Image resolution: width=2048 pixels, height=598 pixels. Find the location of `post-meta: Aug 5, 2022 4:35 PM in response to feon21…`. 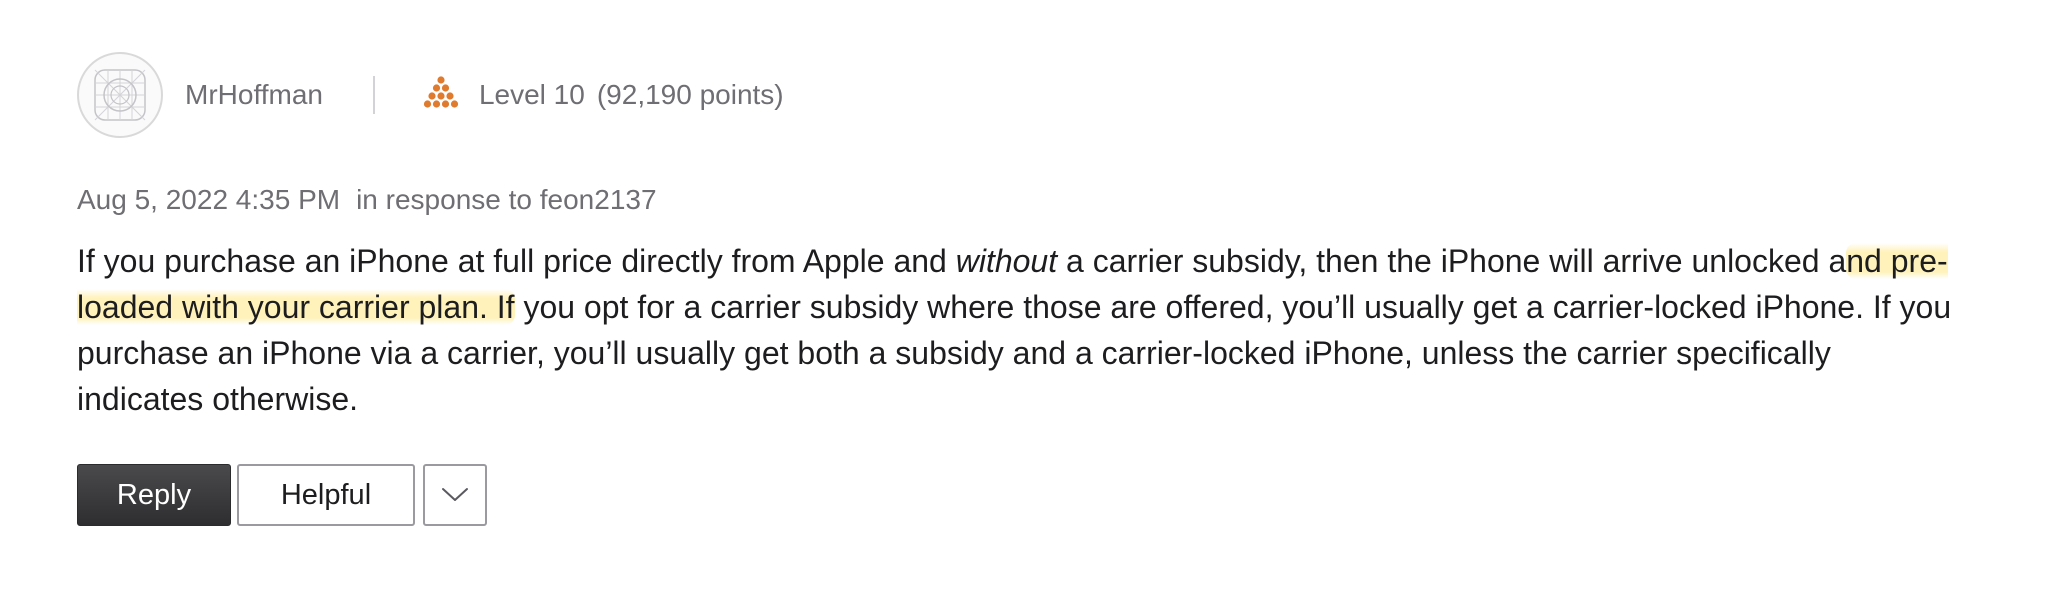

post-meta: Aug 5, 2022 4:35 PM in response to feon21… is located at coordinates (1027, 200).